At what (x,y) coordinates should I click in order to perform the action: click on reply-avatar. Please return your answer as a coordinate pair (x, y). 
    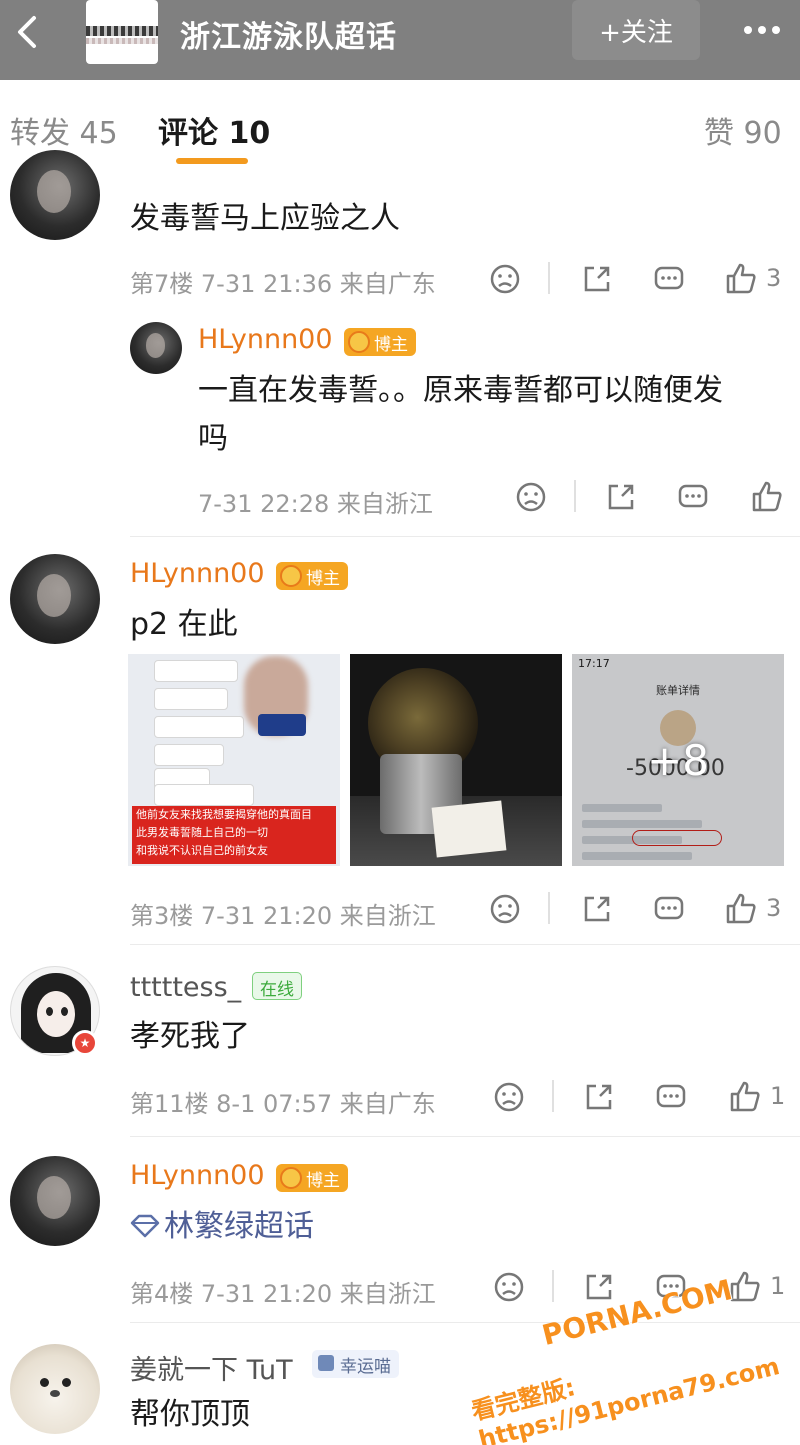
    Looking at the image, I should click on (156, 348).